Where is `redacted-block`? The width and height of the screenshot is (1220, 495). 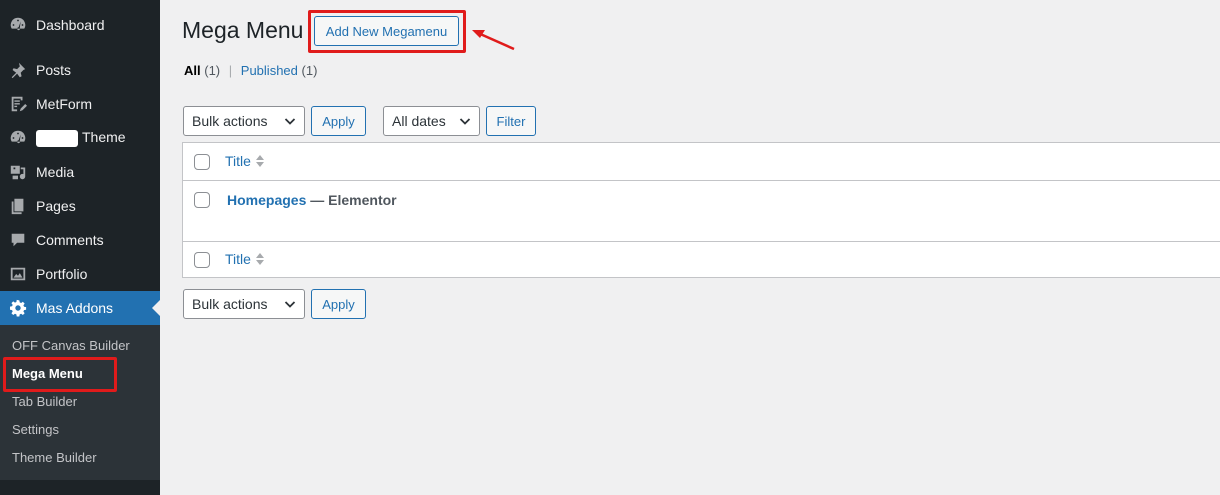
redacted-block is located at coordinates (57, 138).